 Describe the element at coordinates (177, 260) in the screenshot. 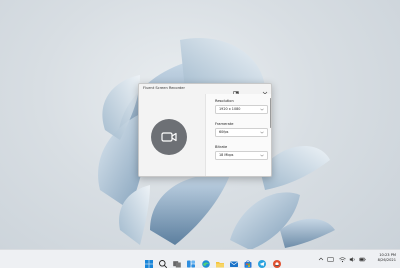

I see `task-view-icon` at that location.